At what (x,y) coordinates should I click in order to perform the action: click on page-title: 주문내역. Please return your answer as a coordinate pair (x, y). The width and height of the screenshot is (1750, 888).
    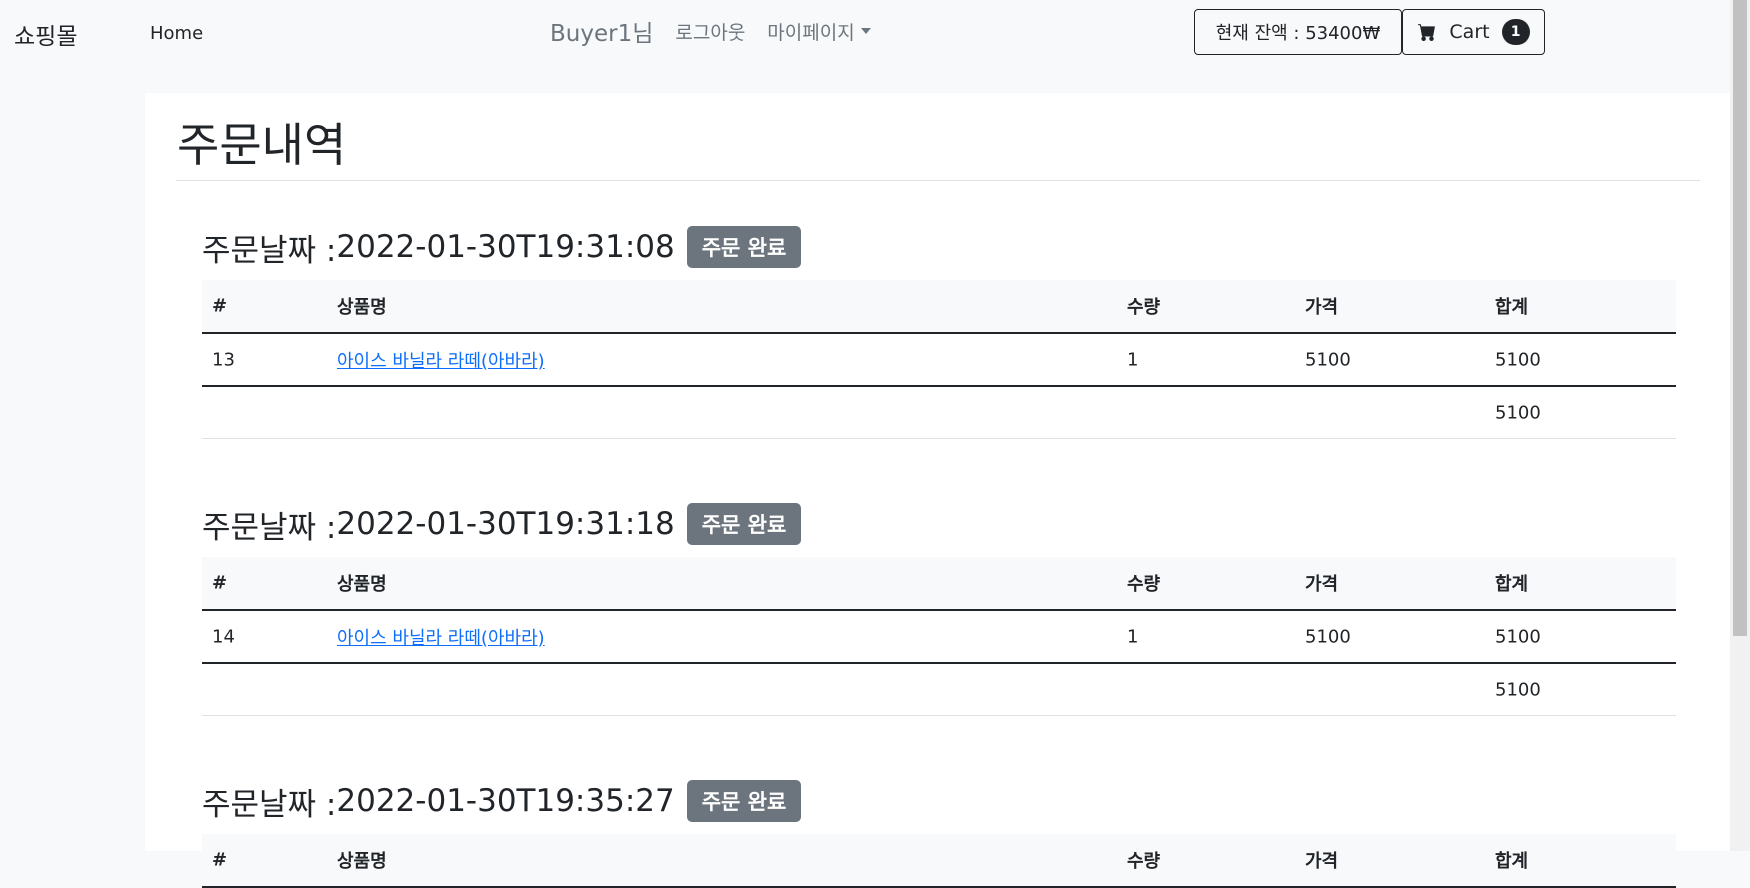
    Looking at the image, I should click on (262, 145).